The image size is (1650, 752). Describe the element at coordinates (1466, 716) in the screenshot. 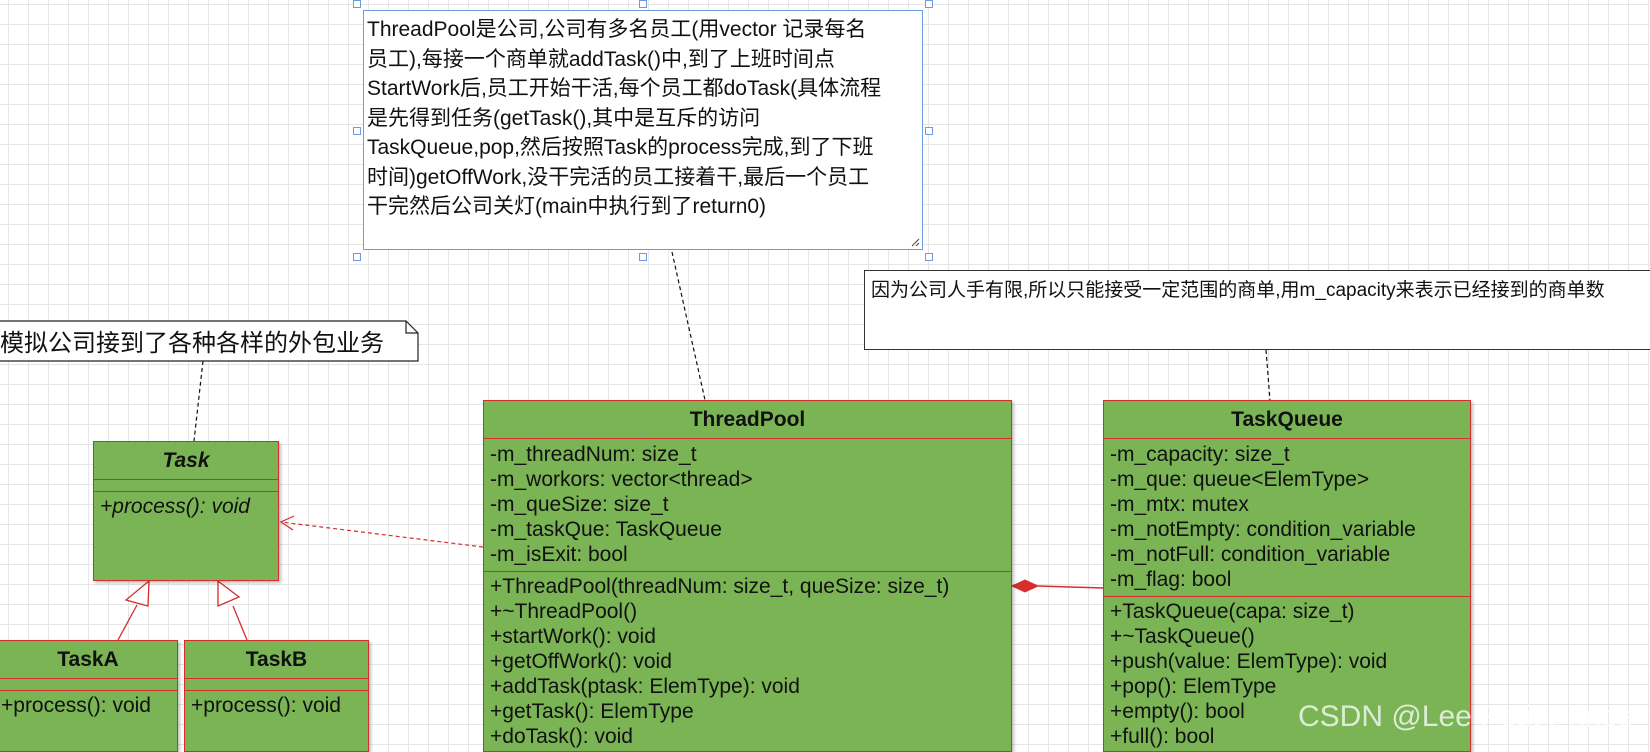

I see `csdn-watermark: CSDN @Lee Petit Prince` at that location.